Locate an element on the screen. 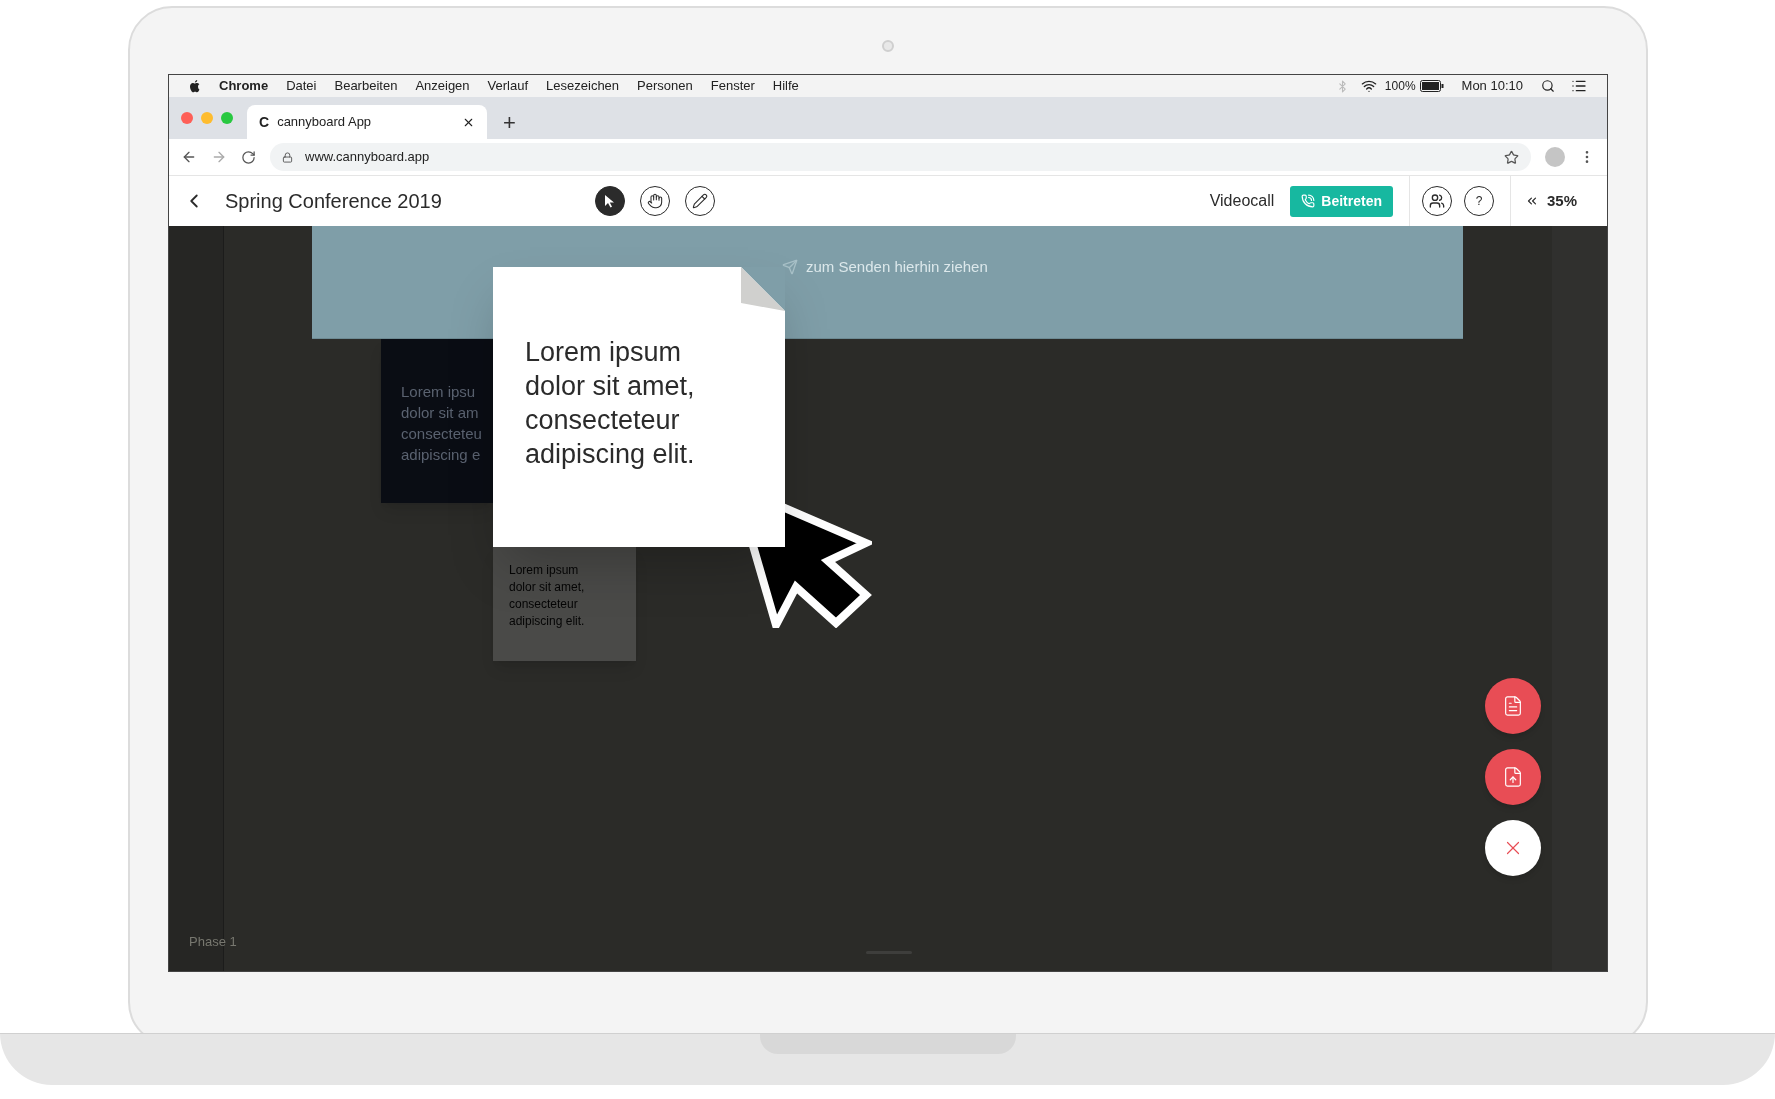 This screenshot has height=1099, width=1775. menu-clock: Mon 10:10 is located at coordinates (1492, 86).